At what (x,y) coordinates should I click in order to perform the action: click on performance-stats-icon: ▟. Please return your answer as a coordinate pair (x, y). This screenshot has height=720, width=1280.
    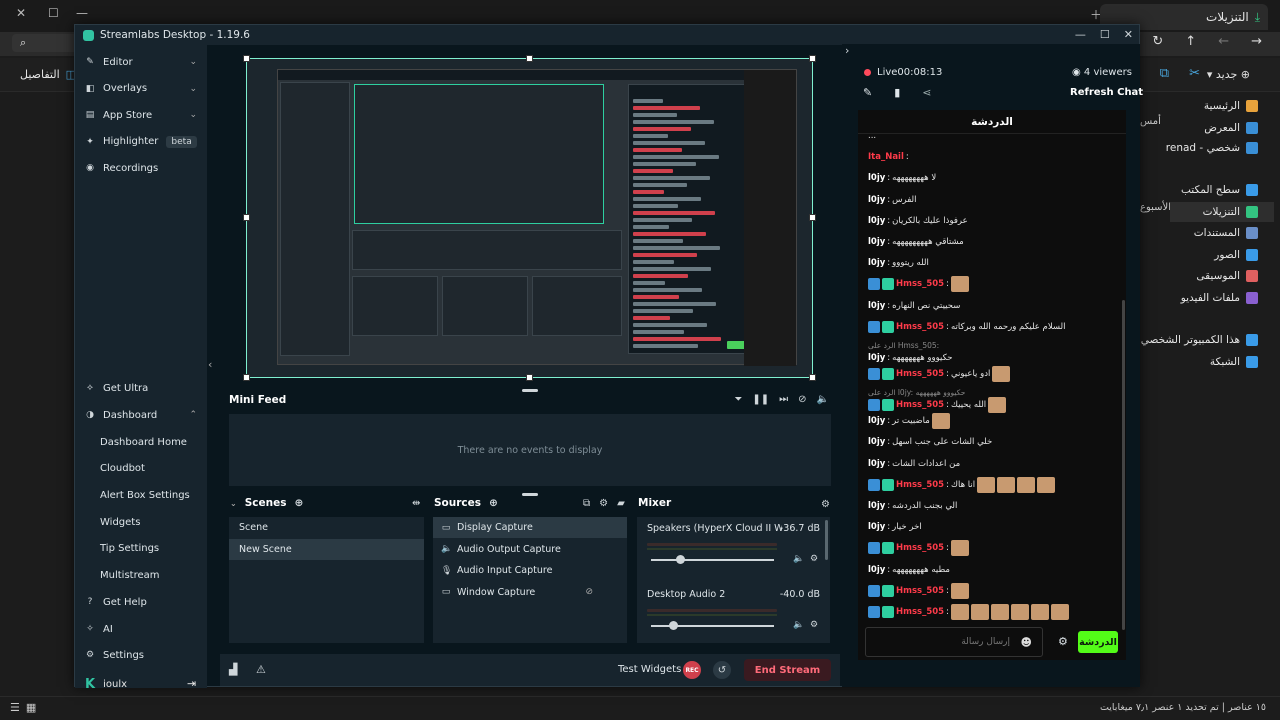
    Looking at the image, I should click on (233, 669).